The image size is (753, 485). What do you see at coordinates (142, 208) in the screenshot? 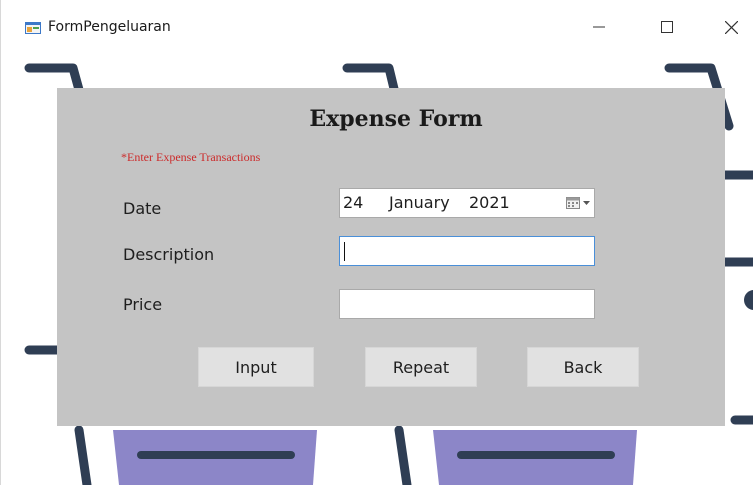
I see `date-label: Date` at bounding box center [142, 208].